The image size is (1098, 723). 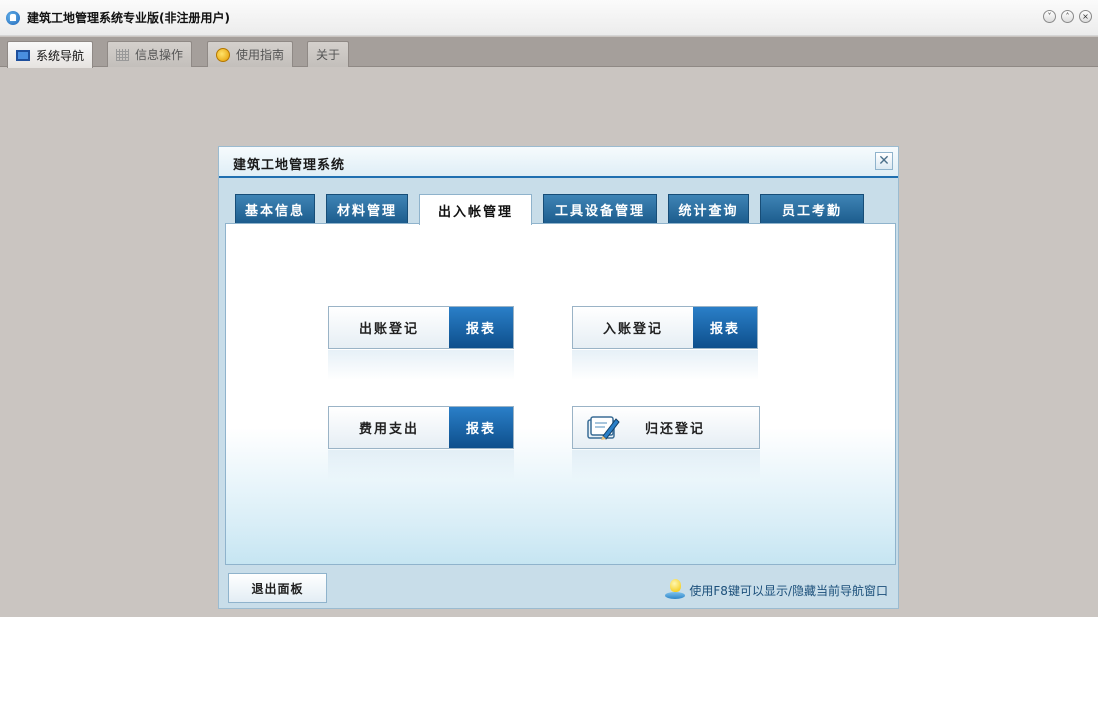 What do you see at coordinates (675, 429) in the screenshot?
I see `return-register-label: 归还登记` at bounding box center [675, 429].